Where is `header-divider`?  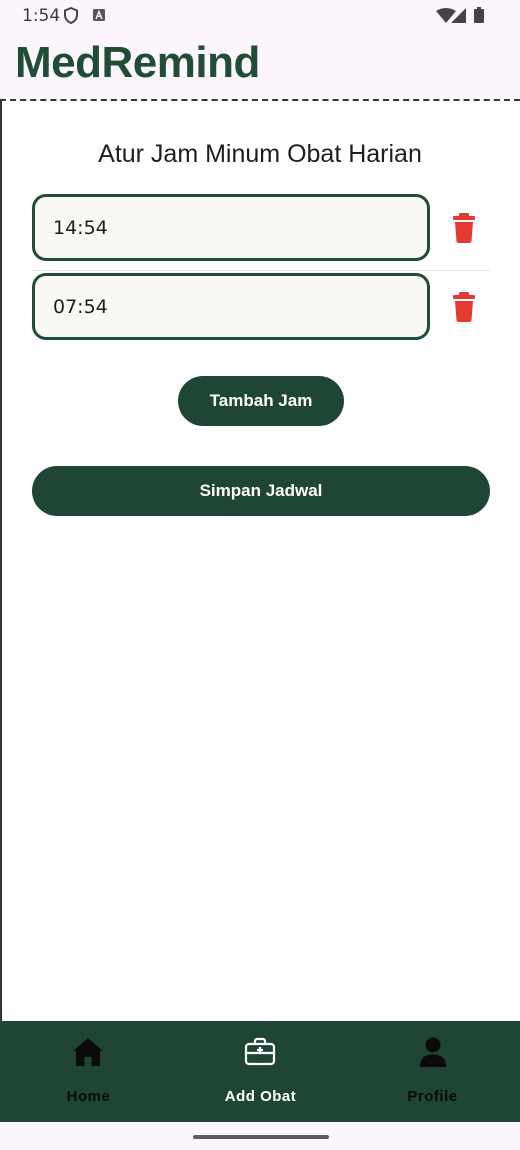 header-divider is located at coordinates (260, 100).